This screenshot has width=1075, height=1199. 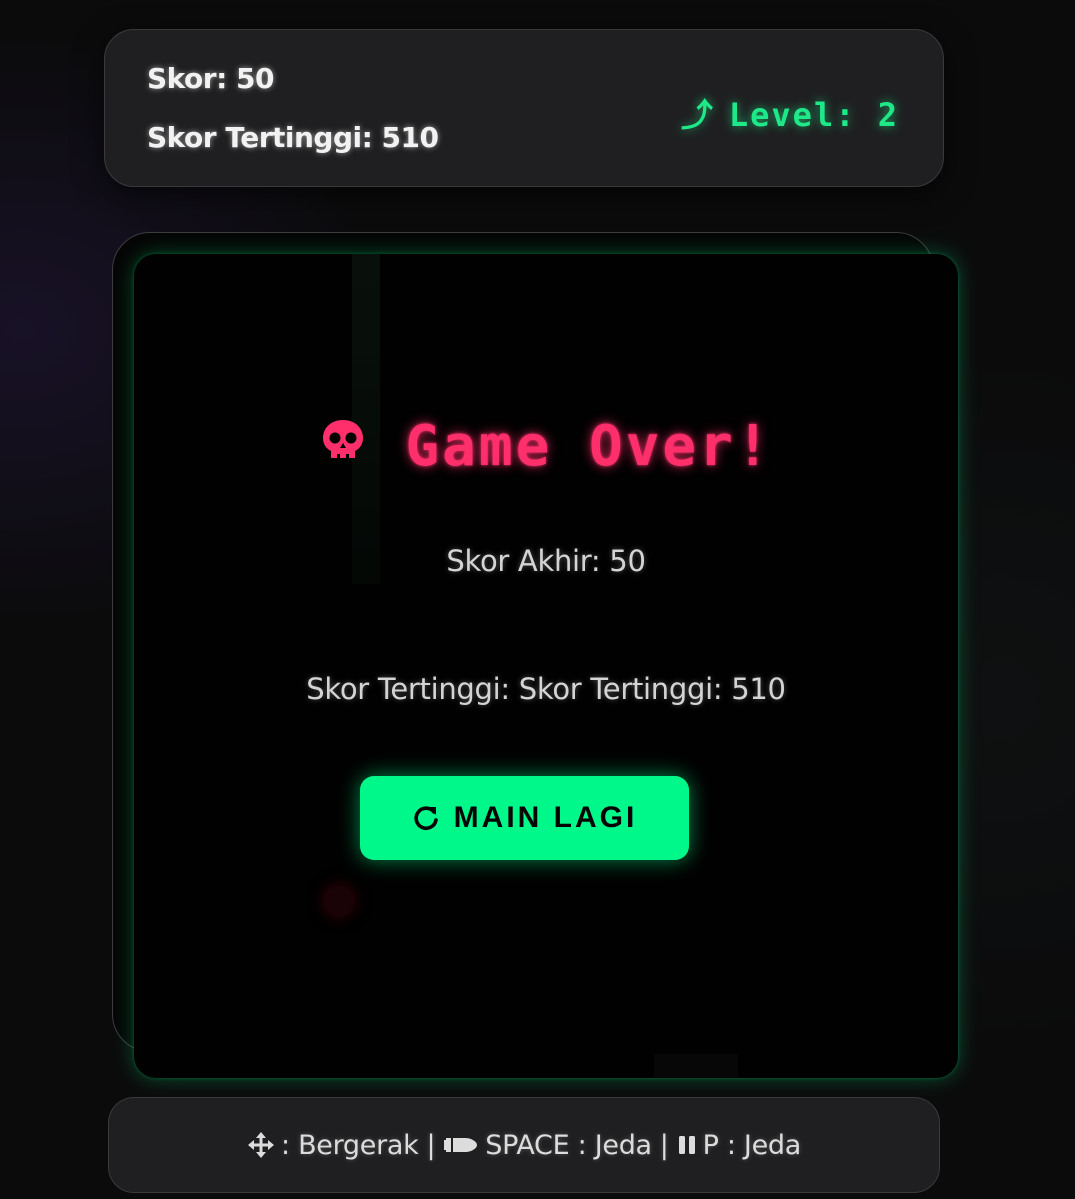 I want to click on space-hint: SPACE : Jeda, so click(x=568, y=1145).